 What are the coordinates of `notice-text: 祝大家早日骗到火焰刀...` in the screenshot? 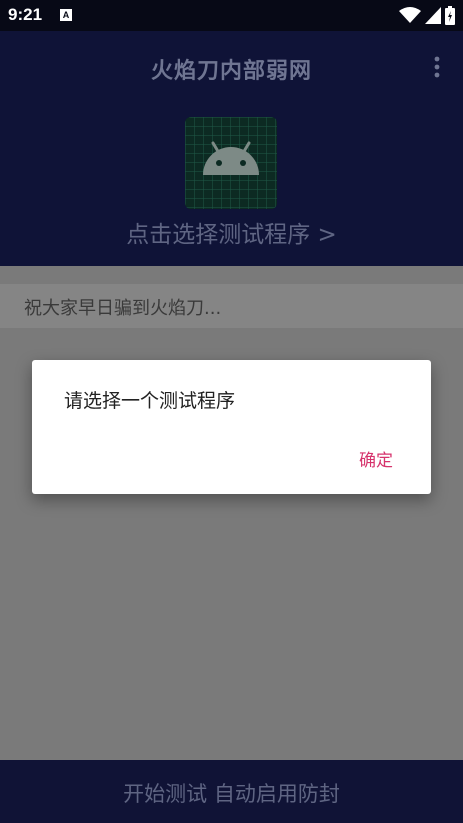 It's located at (123, 308).